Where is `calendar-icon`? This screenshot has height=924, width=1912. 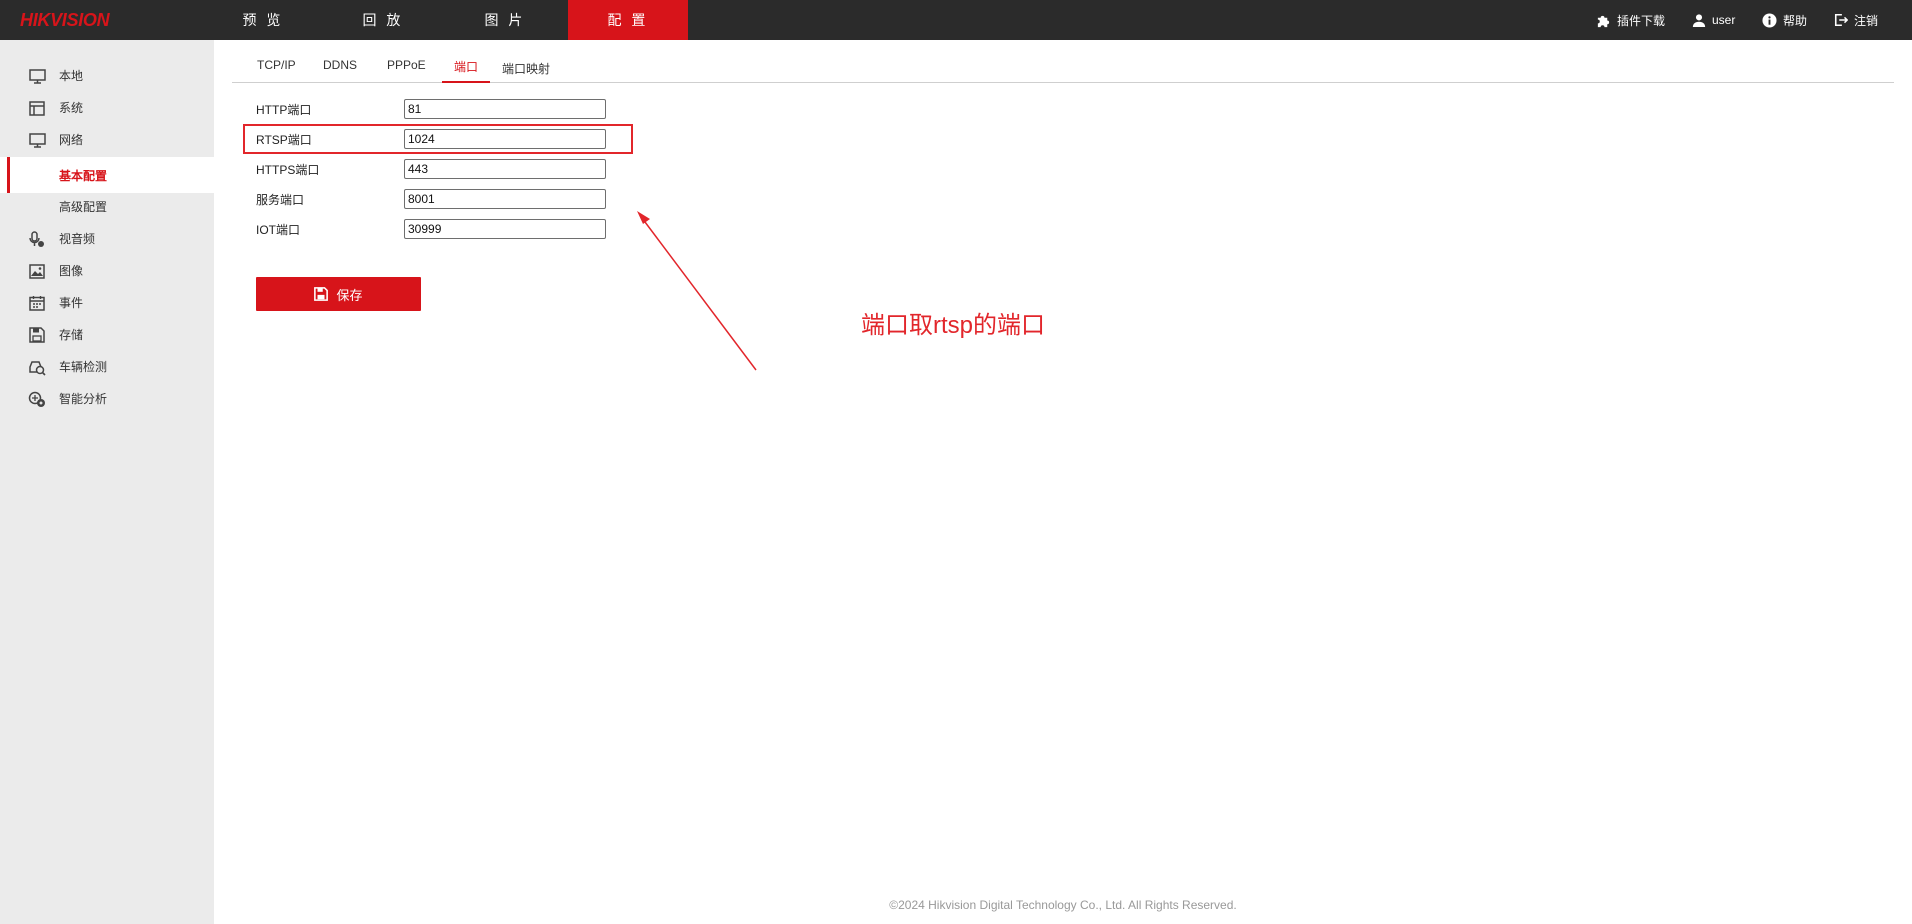
calendar-icon is located at coordinates (37, 303).